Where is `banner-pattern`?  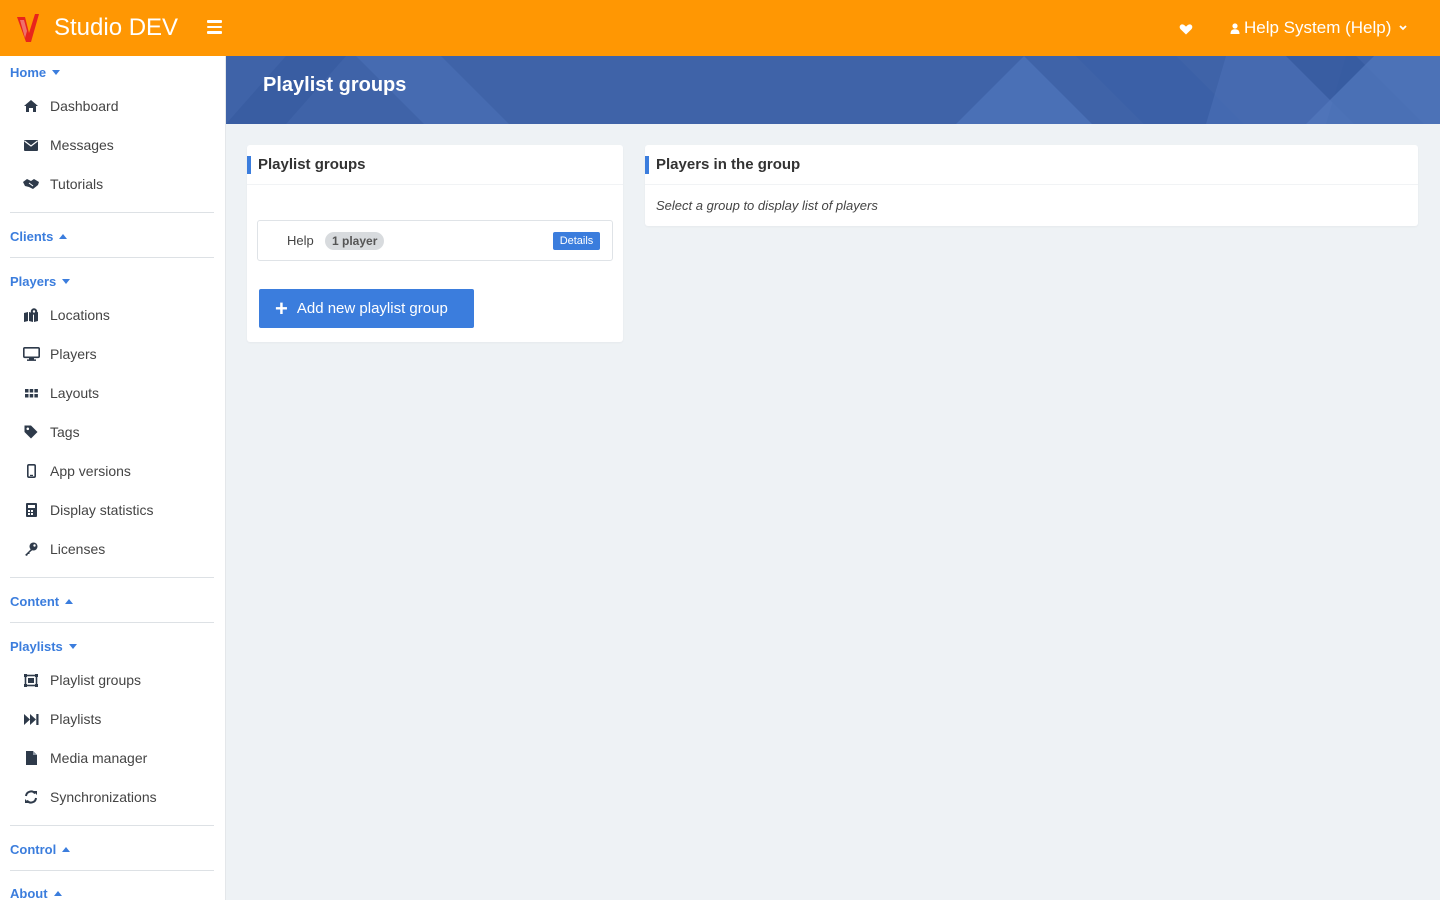 banner-pattern is located at coordinates (833, 90).